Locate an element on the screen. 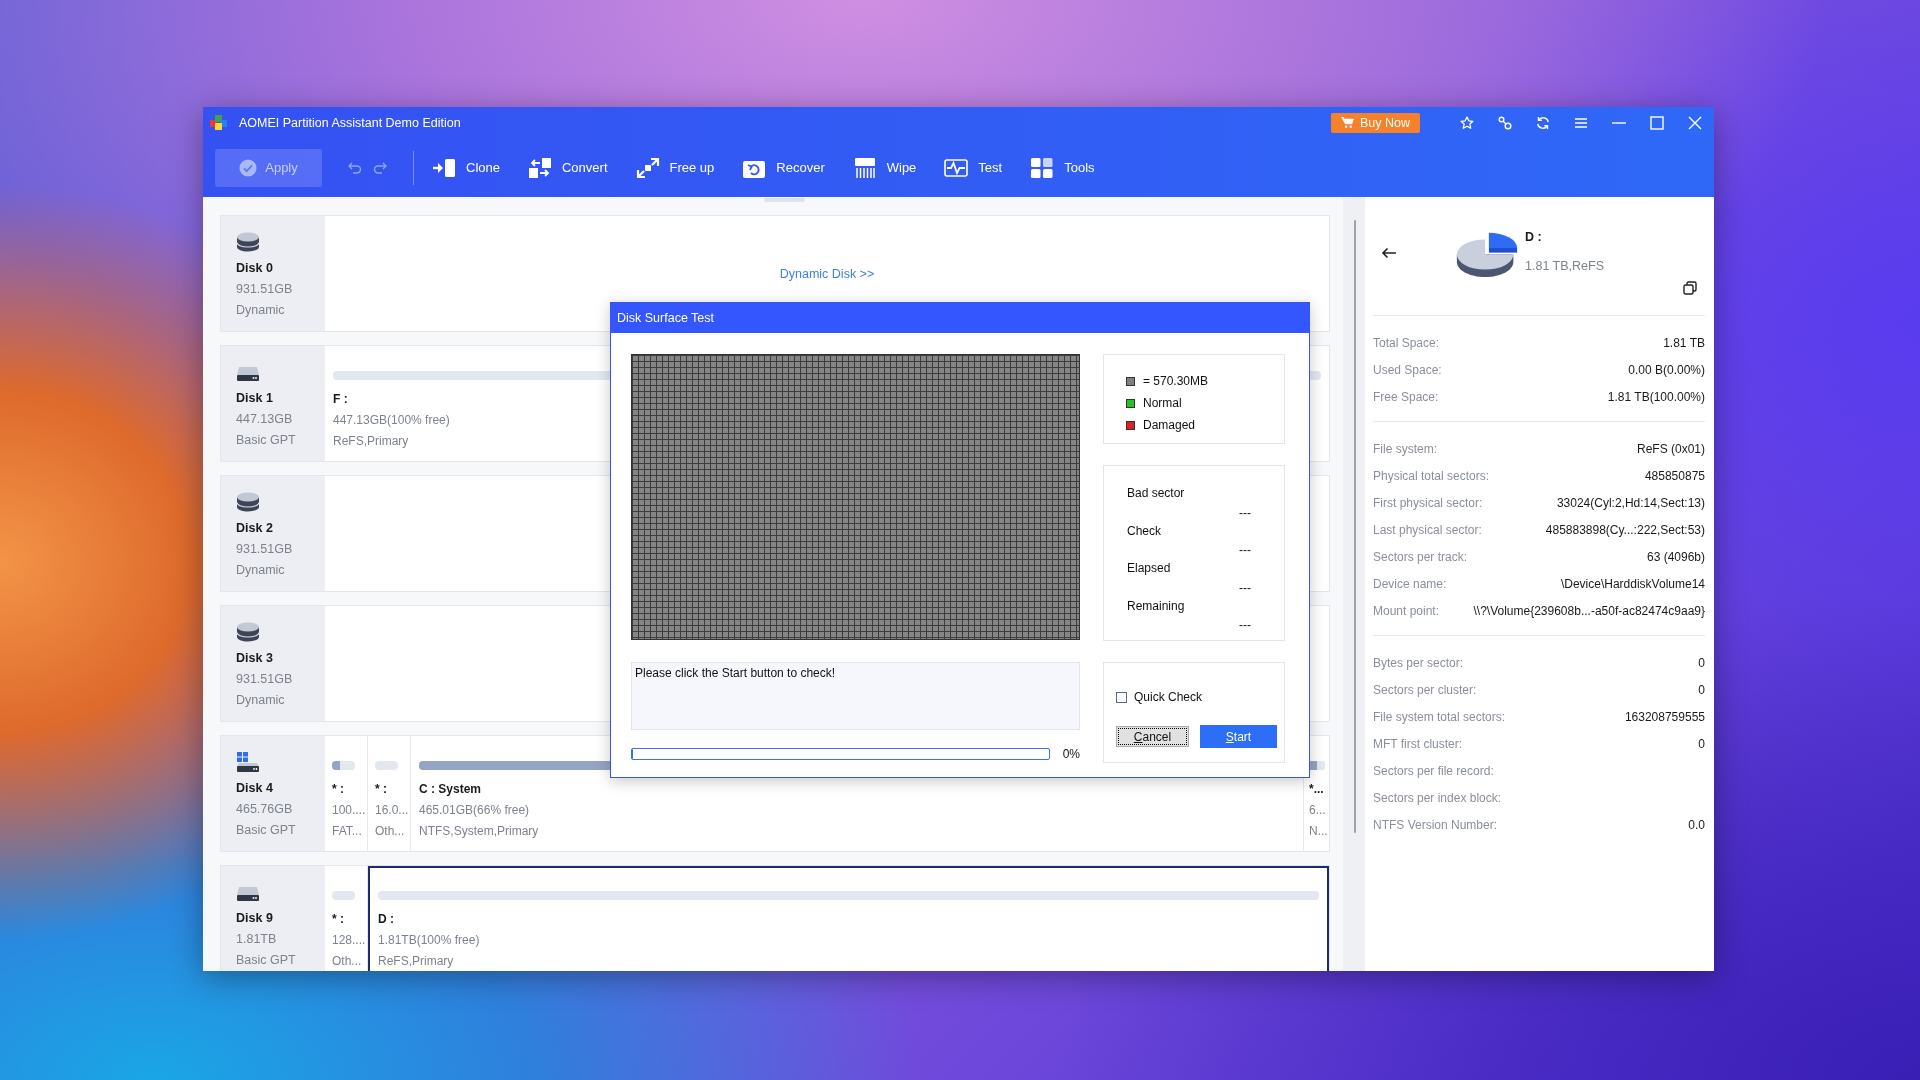 This screenshot has height=1080, width=1920. dynamic-disk-link: Dynamic Disk >> is located at coordinates (827, 273).